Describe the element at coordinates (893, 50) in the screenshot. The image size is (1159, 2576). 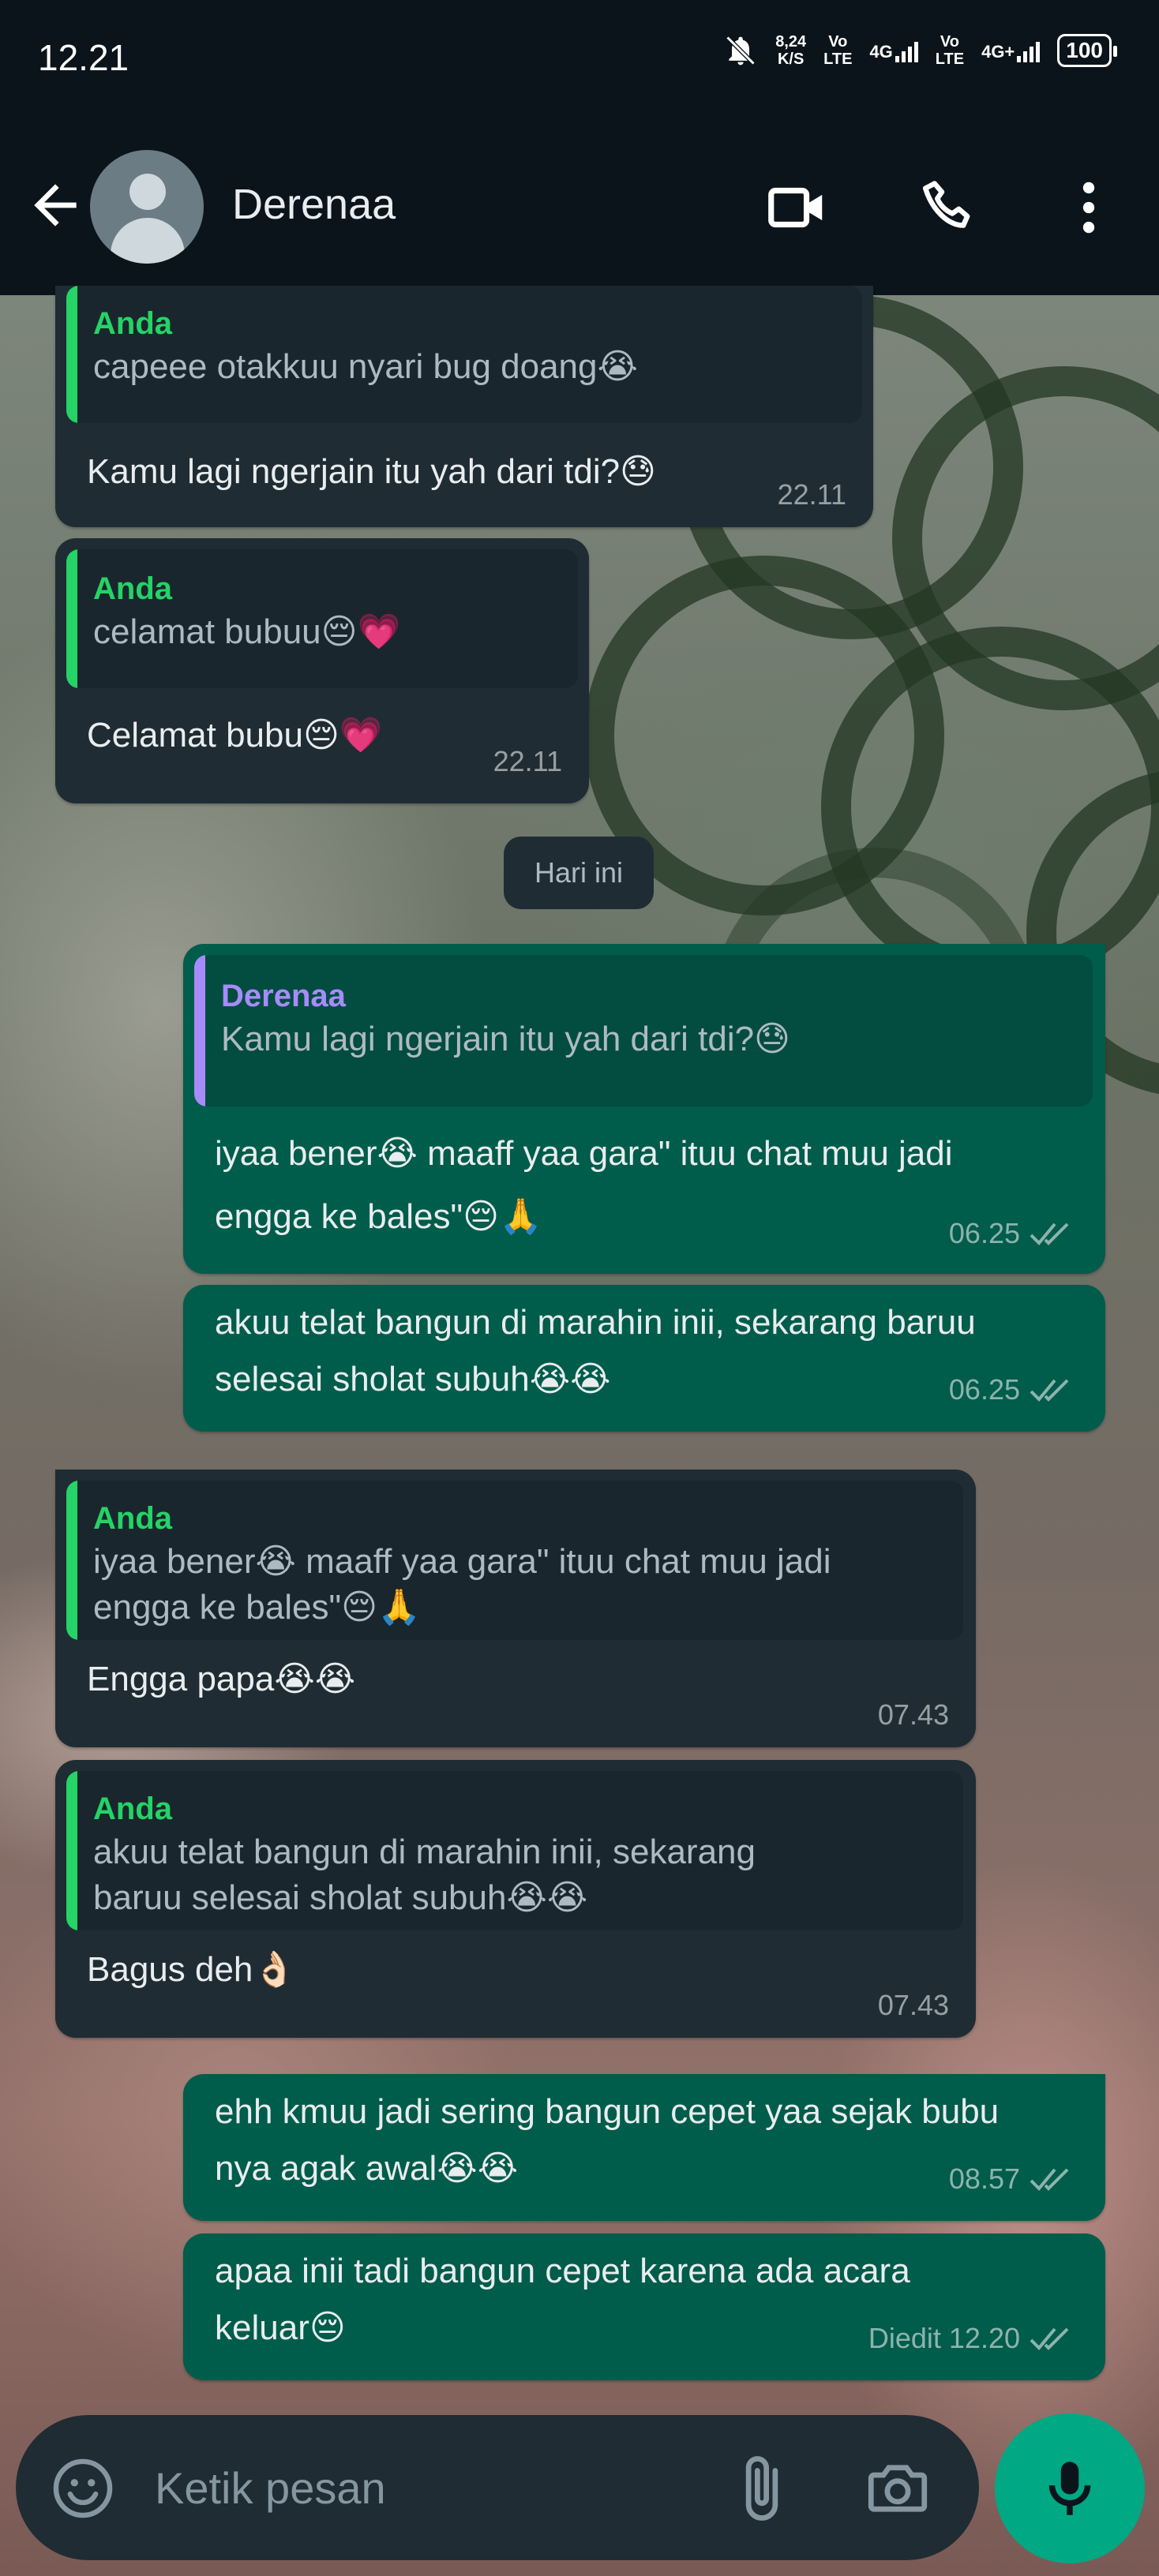
I see `signal-icon-1: 4G` at that location.